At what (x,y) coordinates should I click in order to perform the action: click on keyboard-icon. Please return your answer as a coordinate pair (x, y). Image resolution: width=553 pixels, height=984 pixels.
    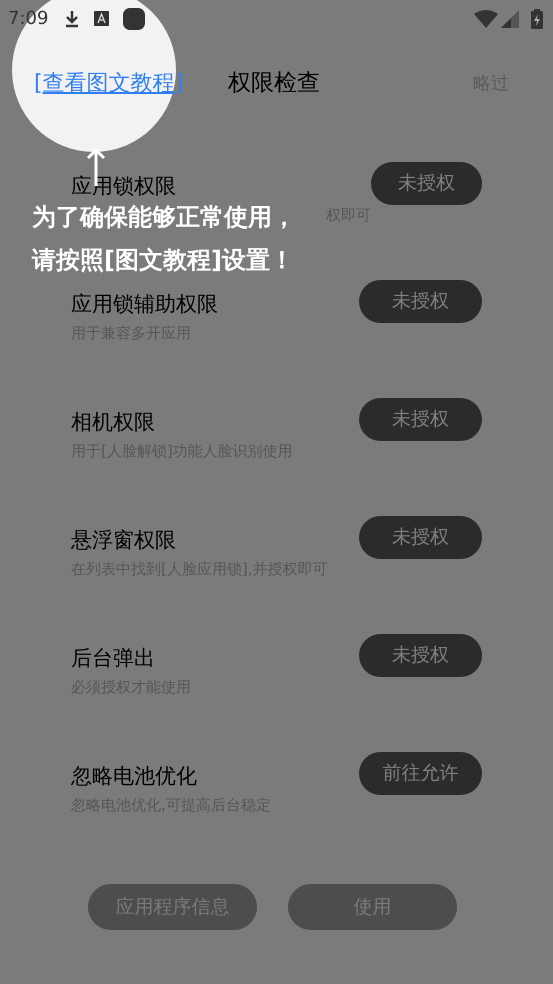
    Looking at the image, I should click on (102, 18).